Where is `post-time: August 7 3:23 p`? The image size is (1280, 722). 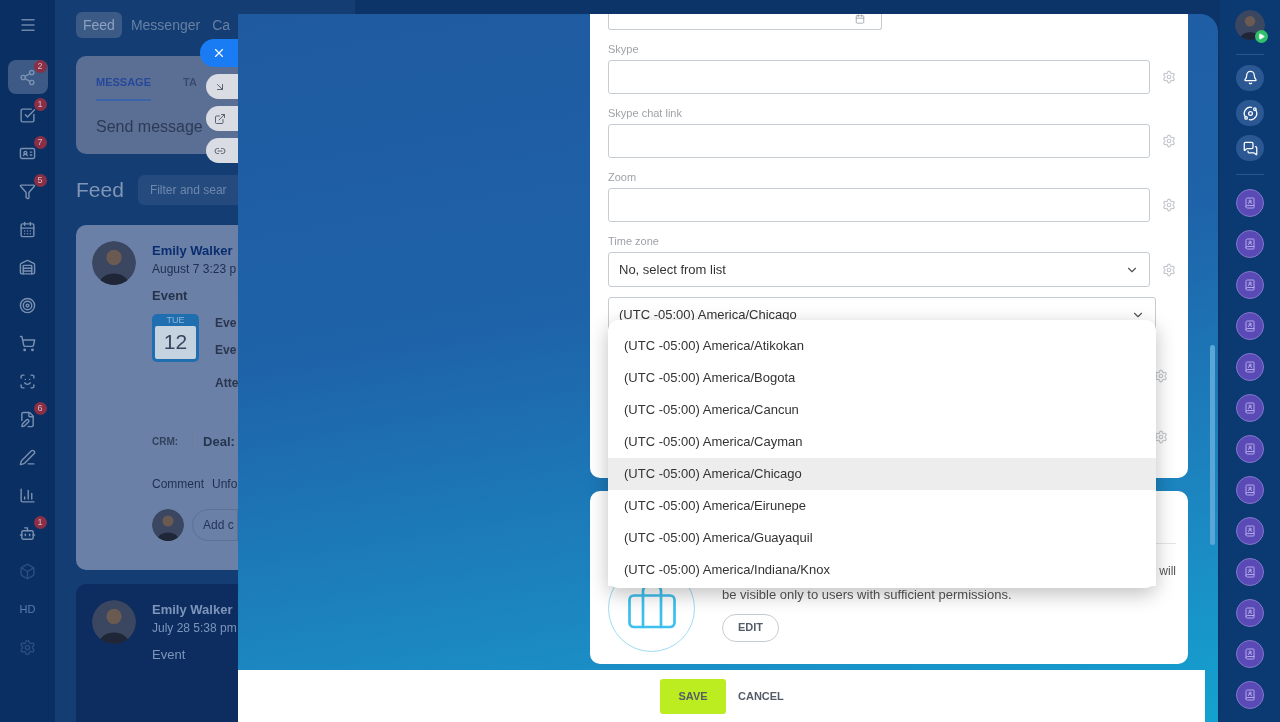
post-time: August 7 3:23 p is located at coordinates (194, 269).